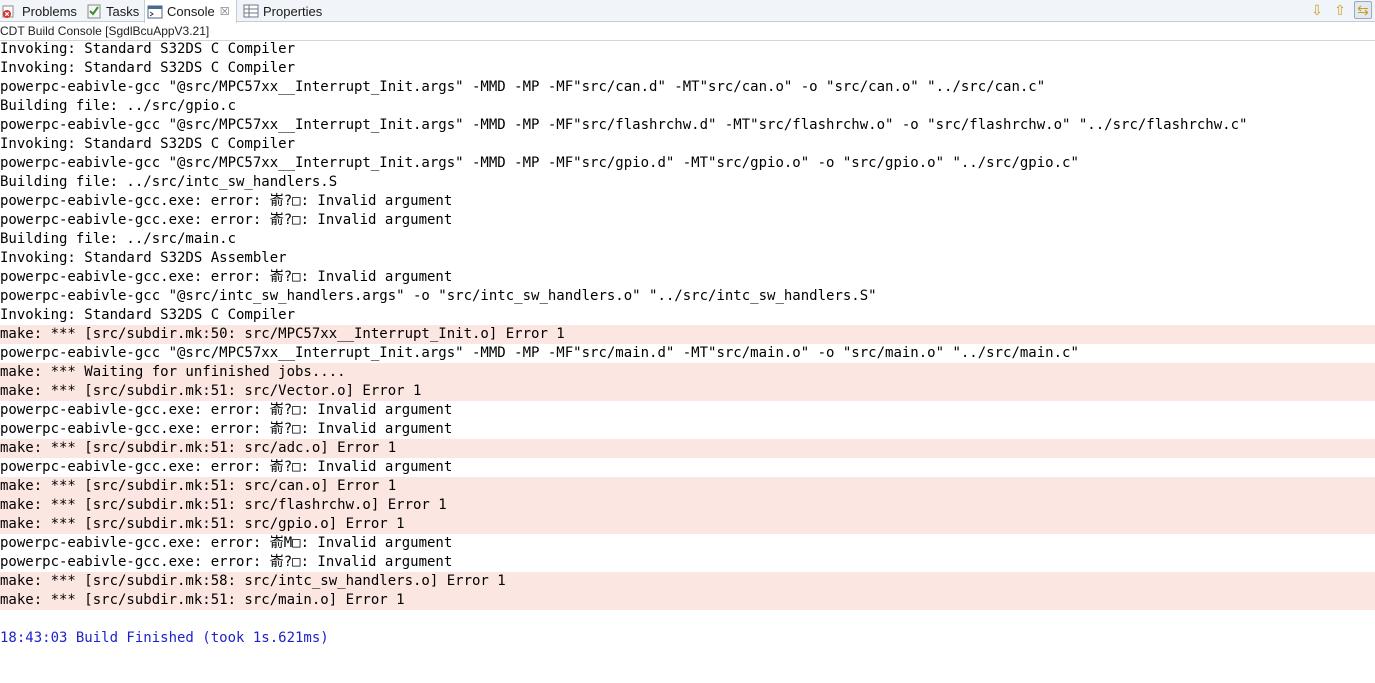  Describe the element at coordinates (10, 11) in the screenshot. I see `problems-icon` at that location.